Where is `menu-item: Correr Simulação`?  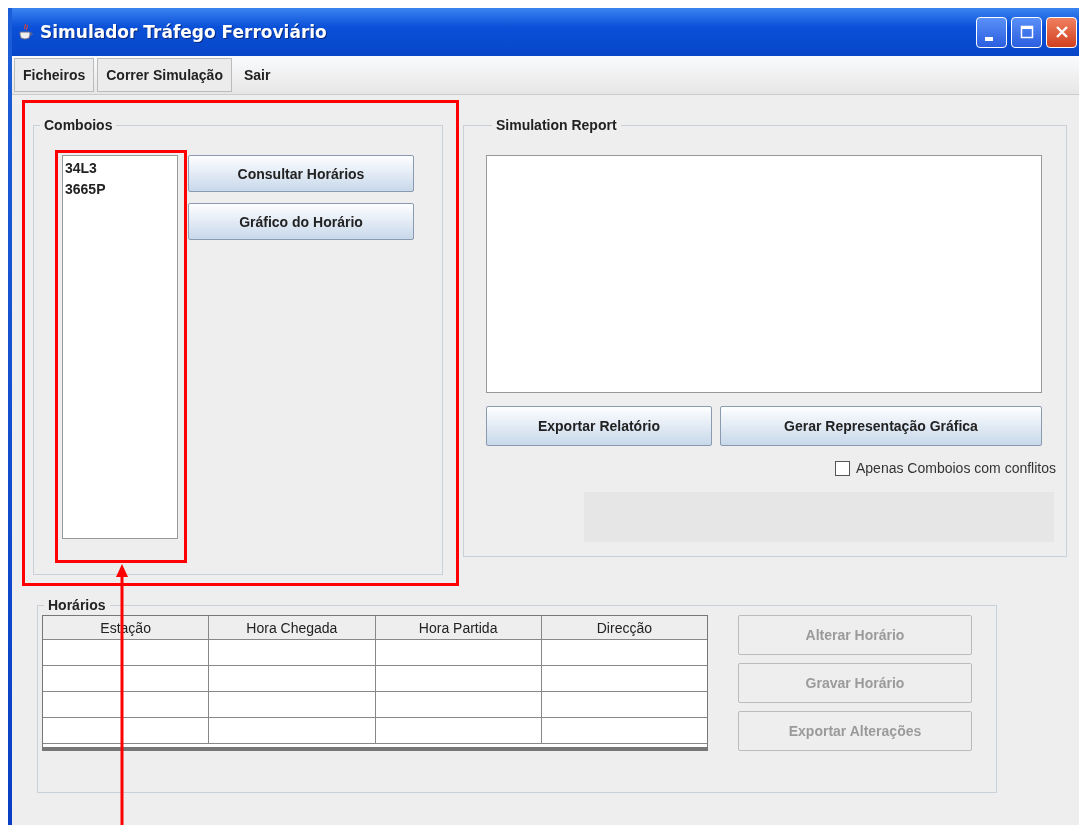
menu-item: Correr Simulação is located at coordinates (164, 75).